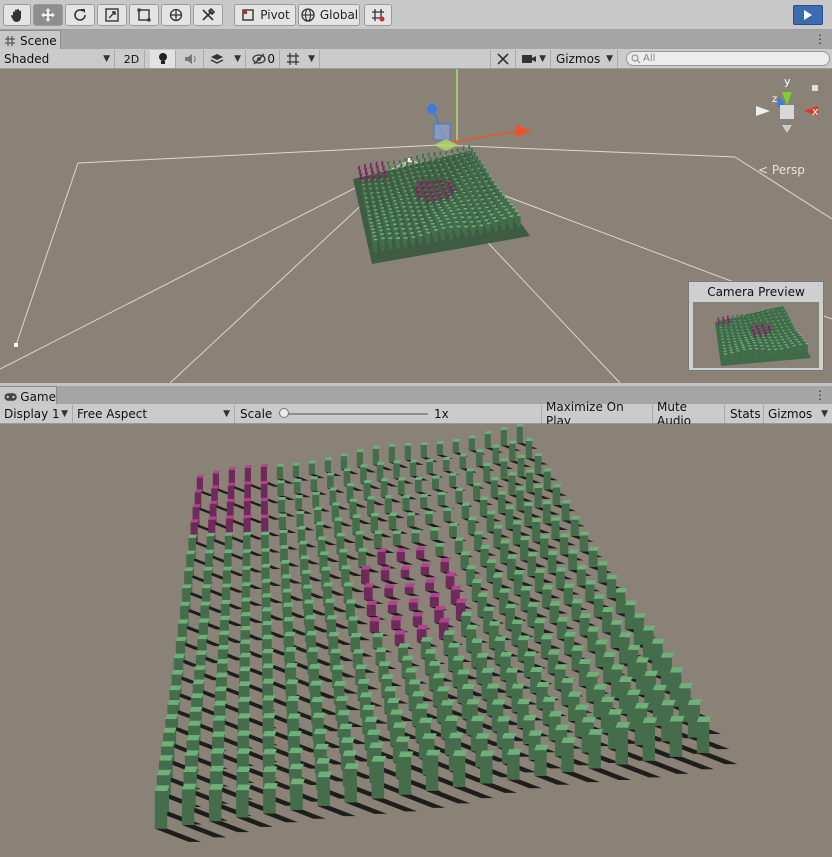  Describe the element at coordinates (154, 414) in the screenshot. I see `aspect-dropdown: Free Aspect ▼` at that location.